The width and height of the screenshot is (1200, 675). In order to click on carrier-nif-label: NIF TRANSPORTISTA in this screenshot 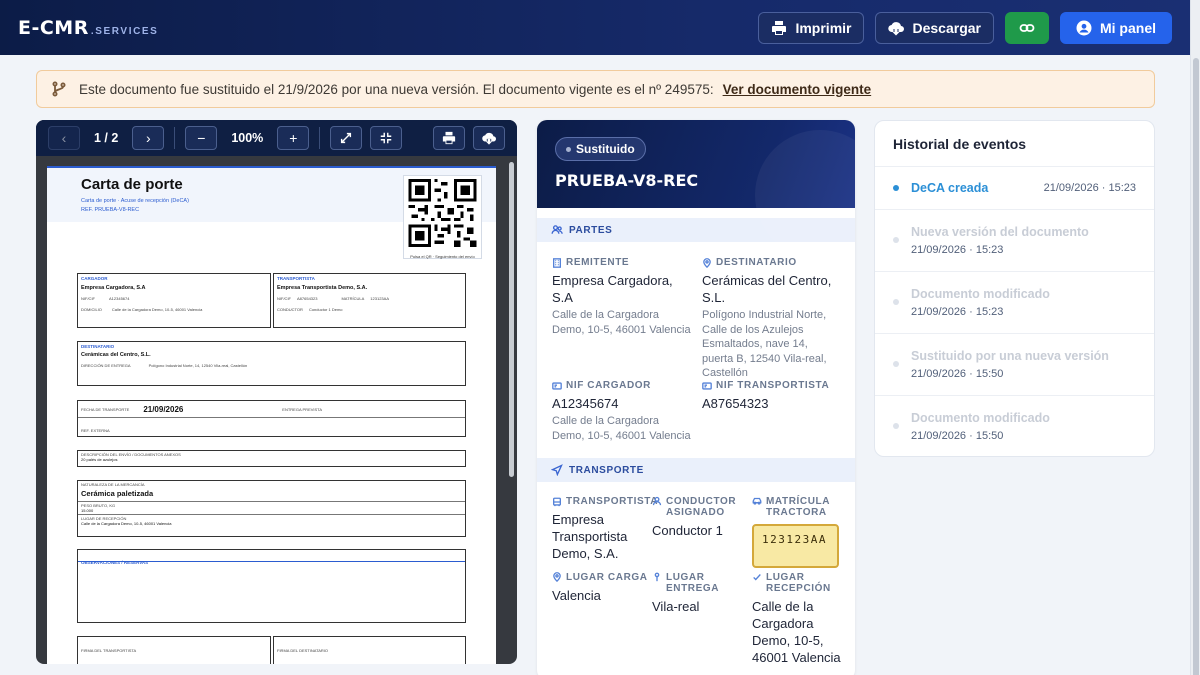, I will do `click(773, 385)`.